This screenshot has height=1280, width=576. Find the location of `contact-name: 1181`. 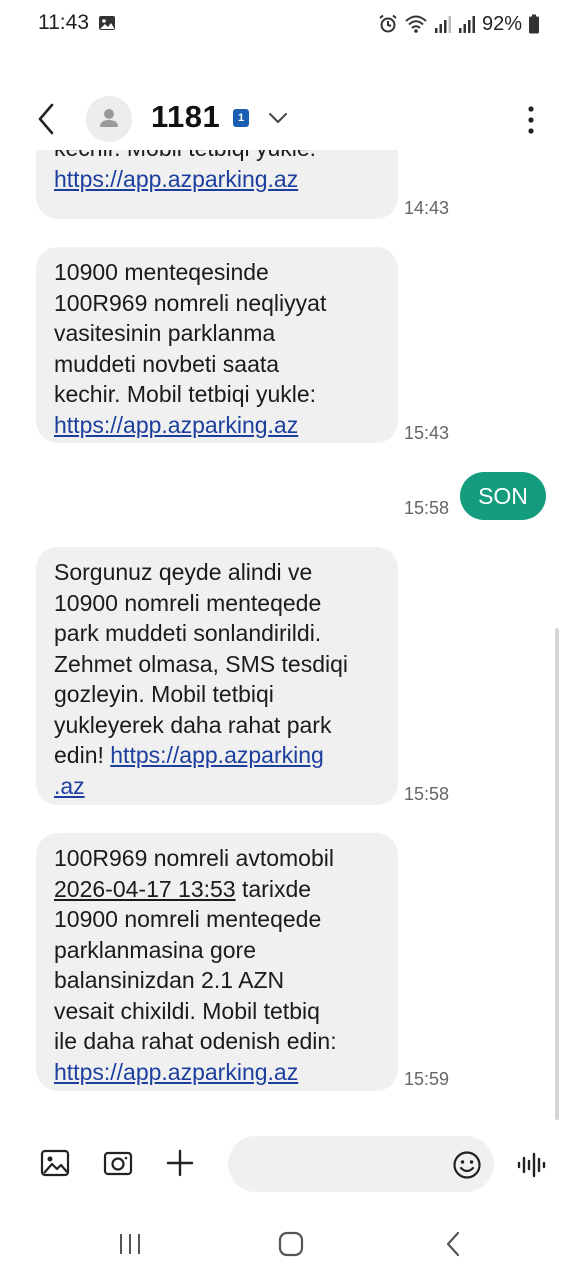

contact-name: 1181 is located at coordinates (185, 117).